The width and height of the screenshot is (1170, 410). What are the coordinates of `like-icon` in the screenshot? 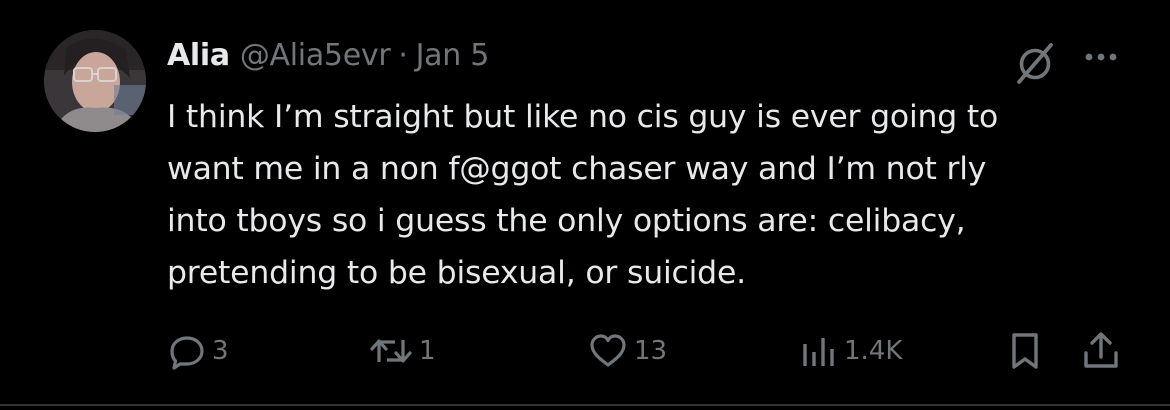 It's located at (608, 350).